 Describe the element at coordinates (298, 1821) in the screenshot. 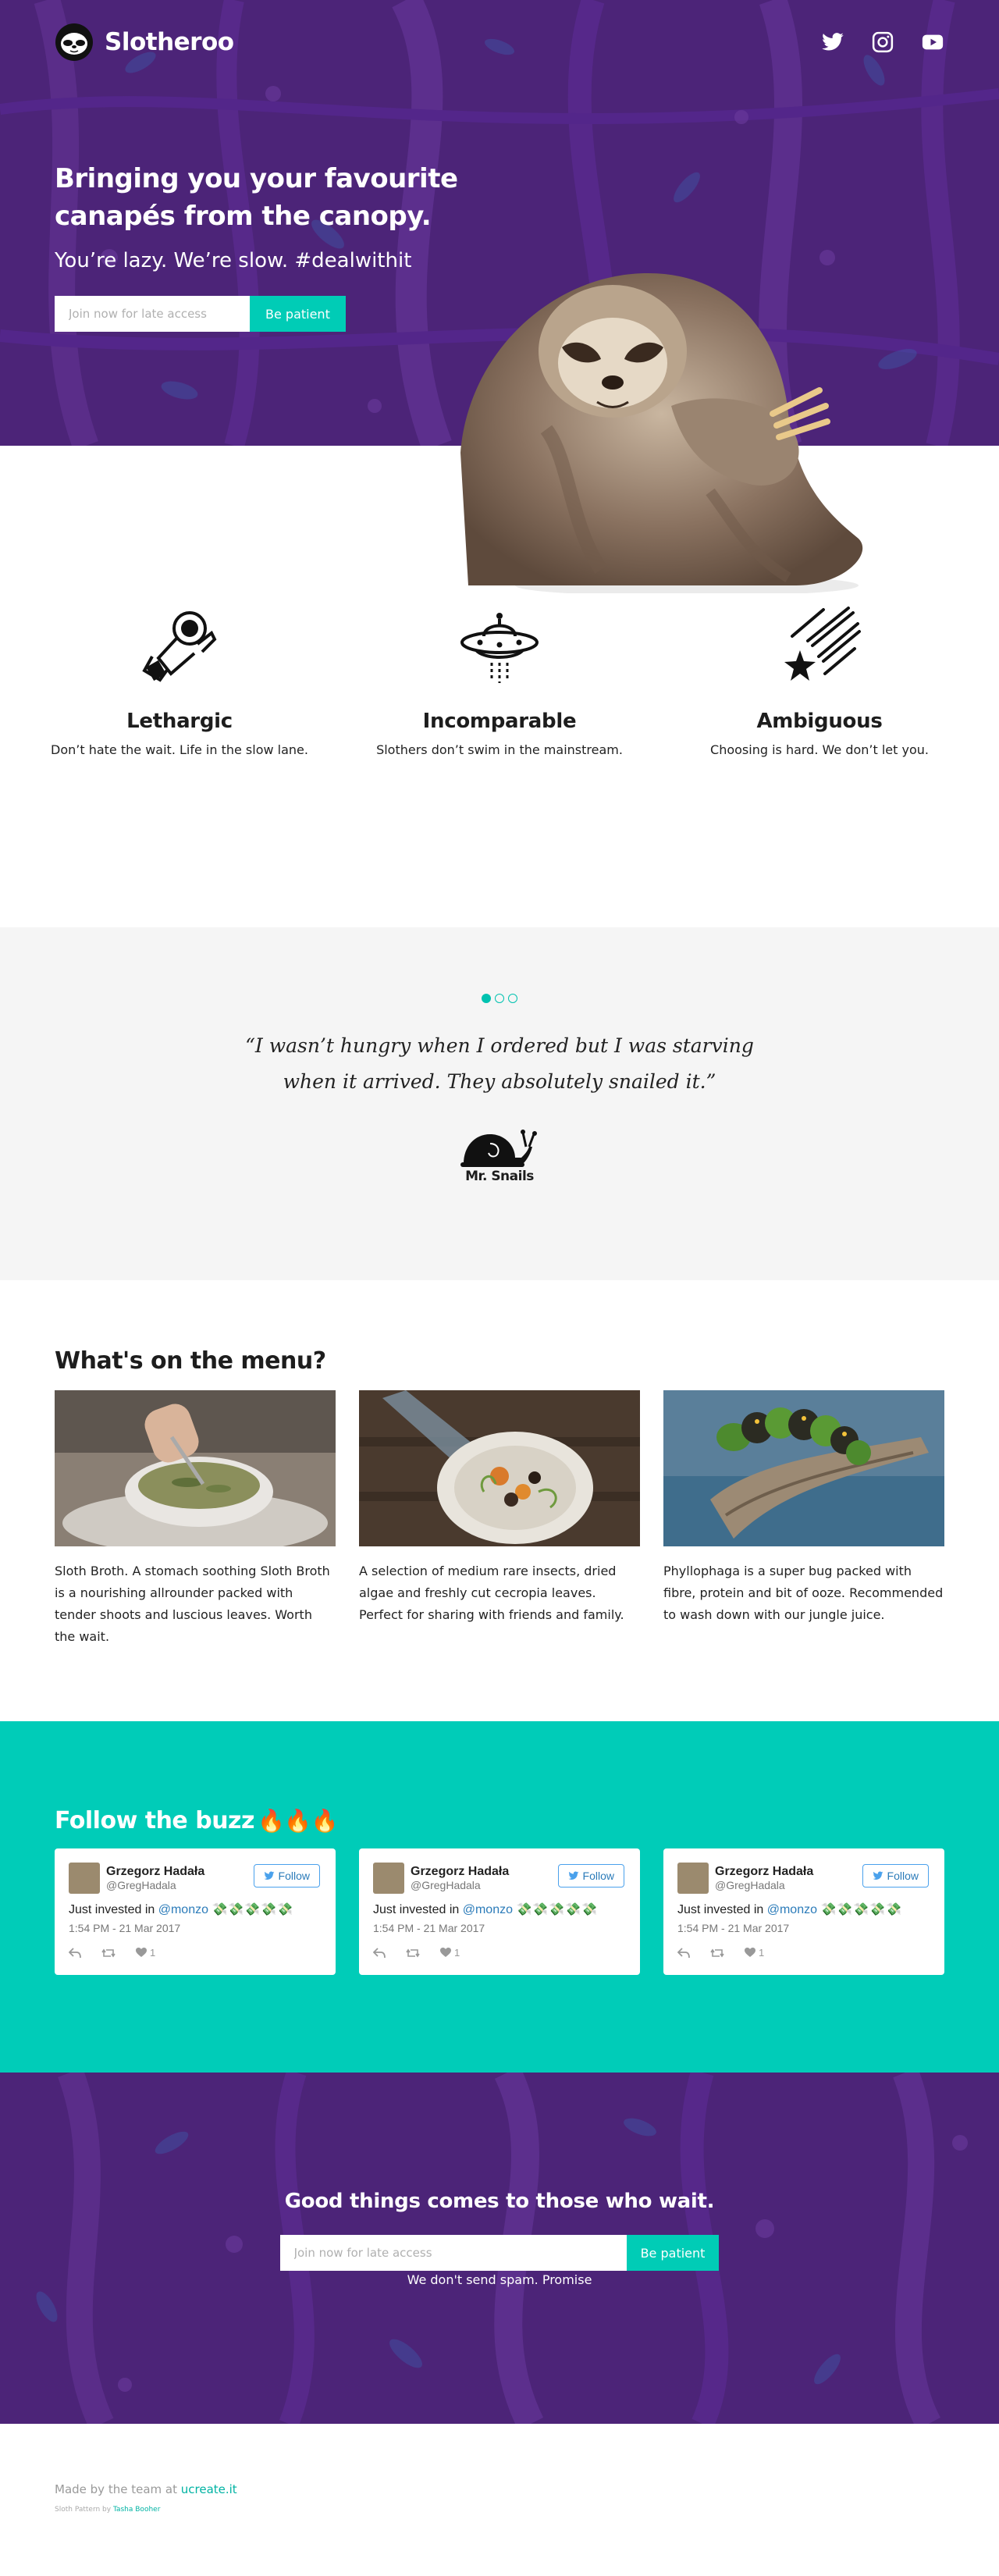

I see `fire-emoji: 🔥🔥🔥` at that location.